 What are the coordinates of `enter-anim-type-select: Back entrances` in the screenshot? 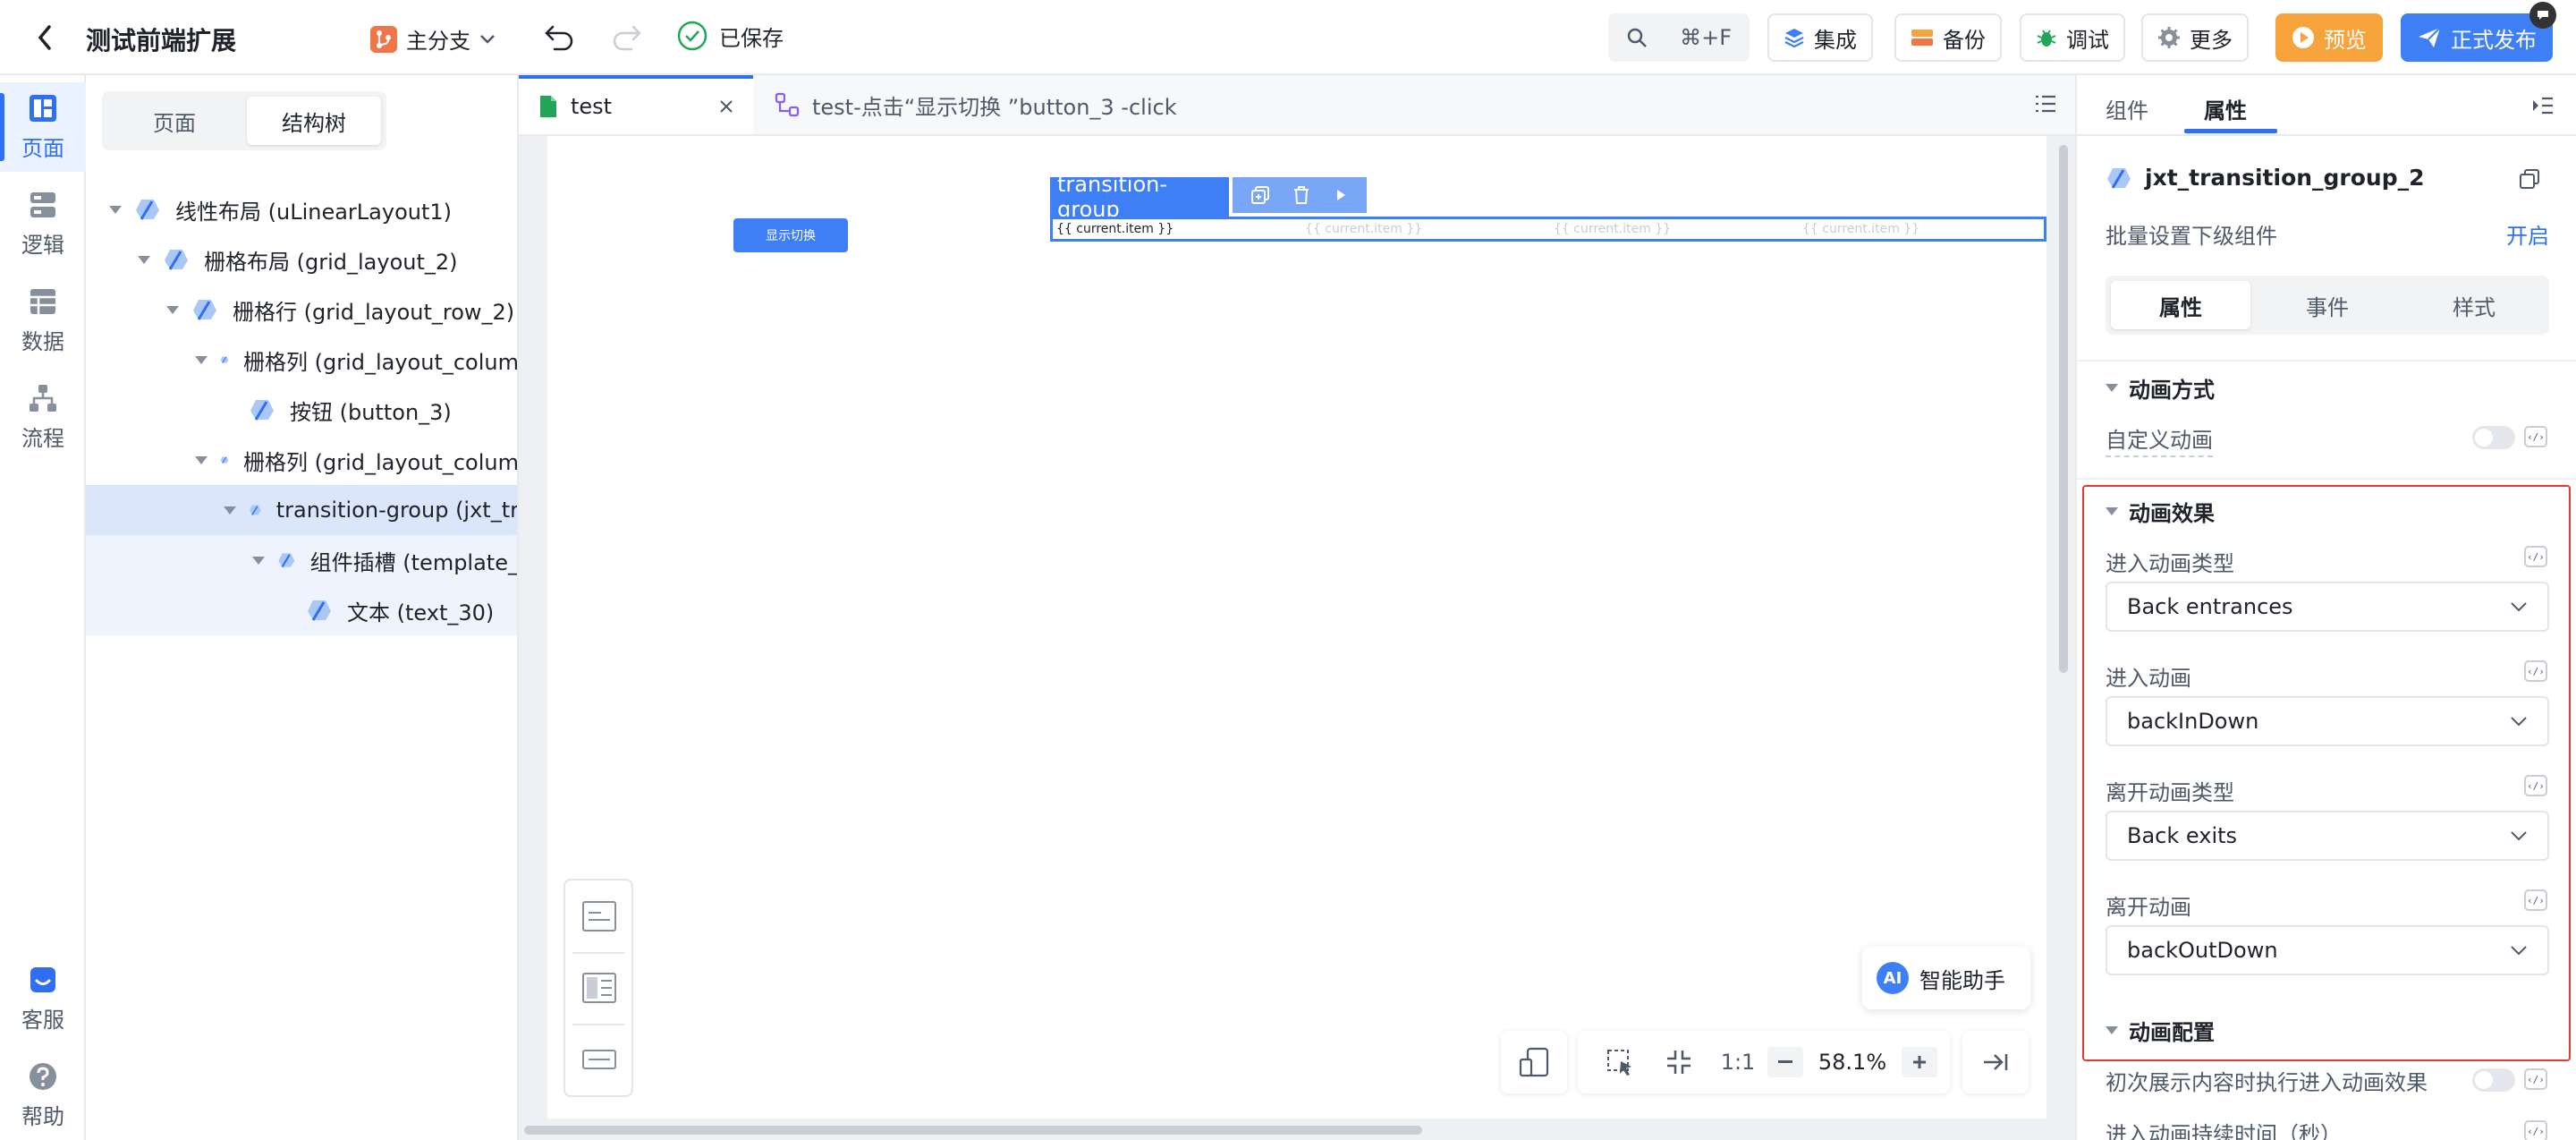 It's located at (2327, 607).